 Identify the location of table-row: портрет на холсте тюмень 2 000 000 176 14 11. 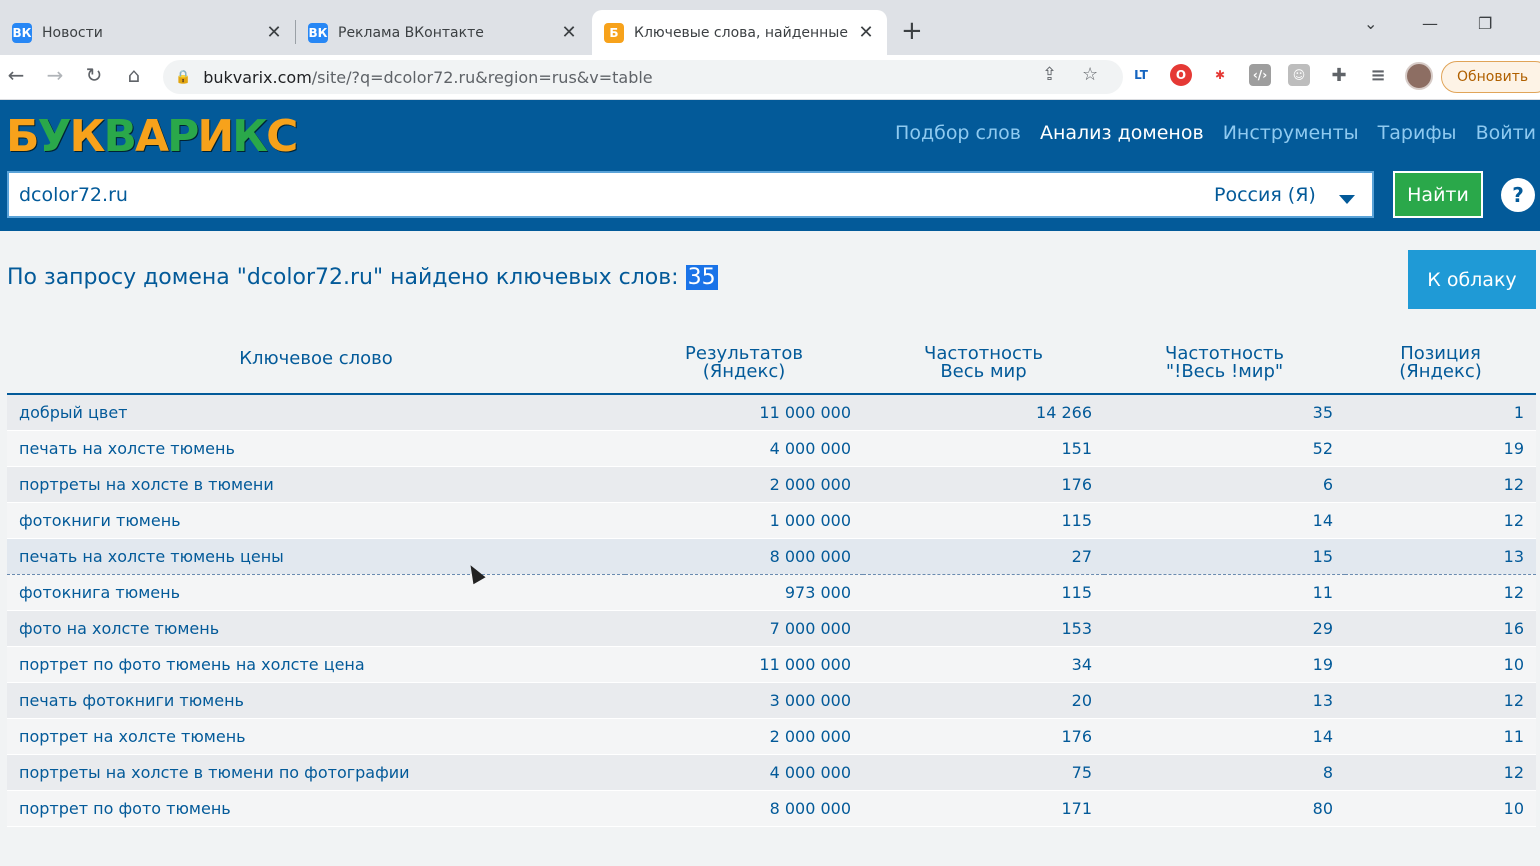
(771, 736).